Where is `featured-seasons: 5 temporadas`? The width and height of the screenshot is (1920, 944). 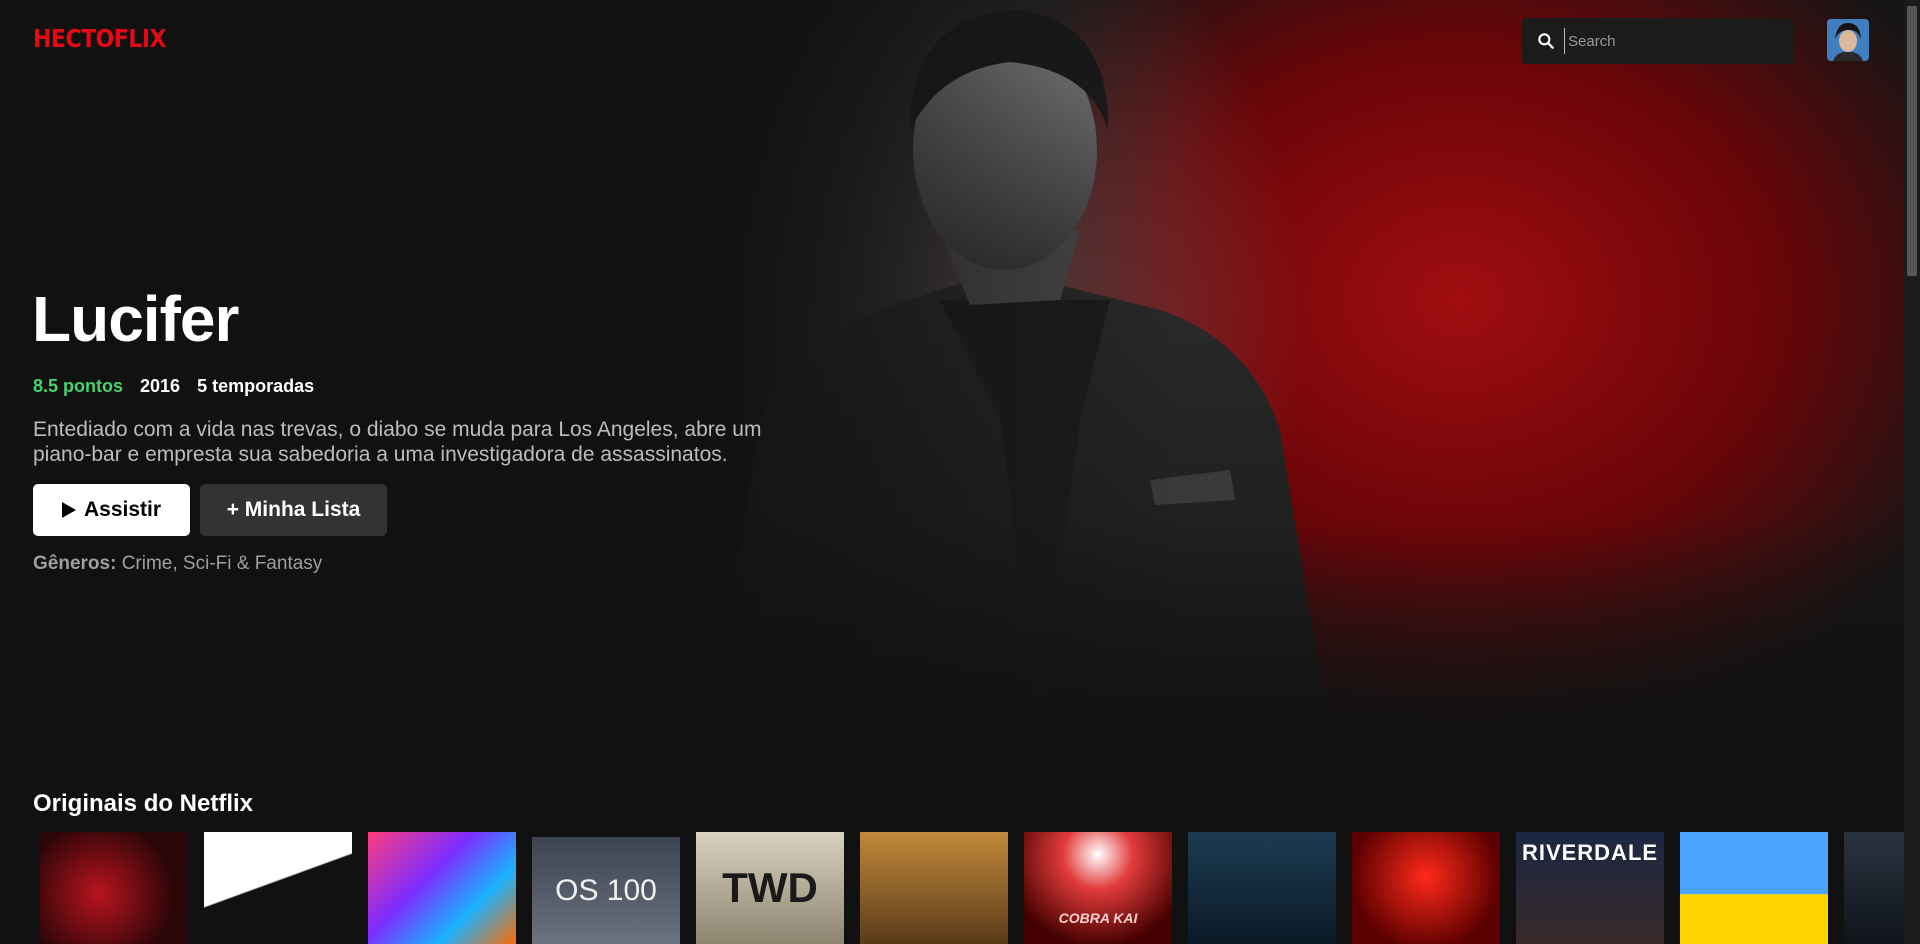 featured-seasons: 5 temporadas is located at coordinates (256, 386).